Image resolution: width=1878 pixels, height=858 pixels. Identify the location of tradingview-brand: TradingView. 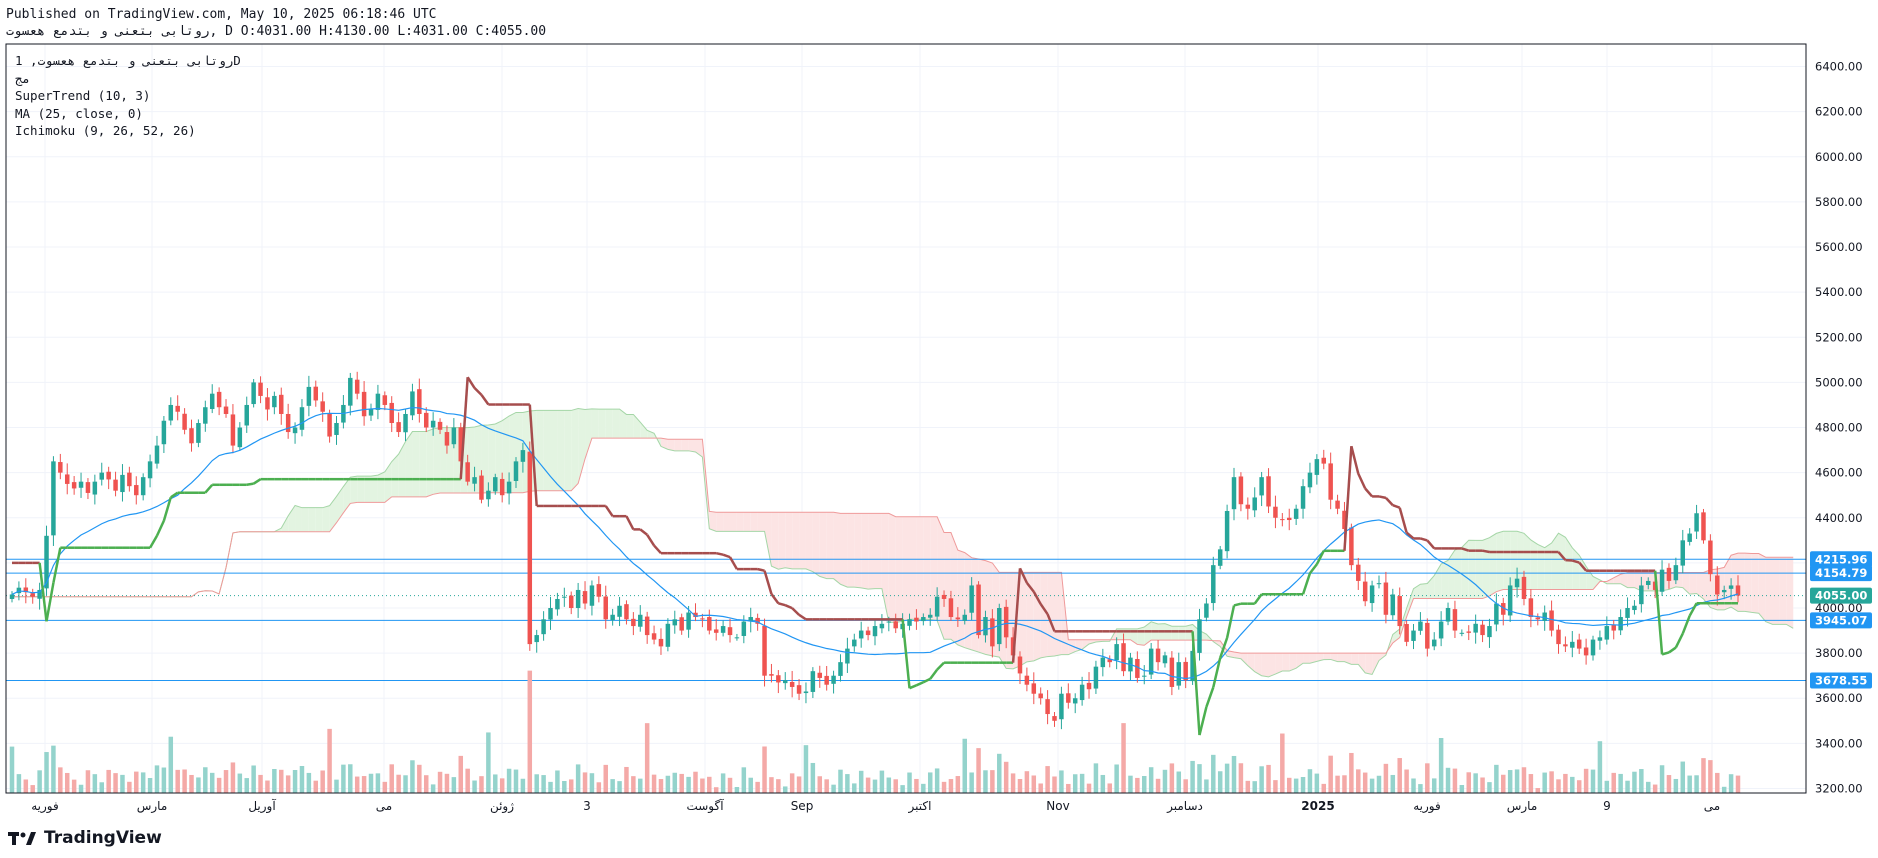
(85, 838).